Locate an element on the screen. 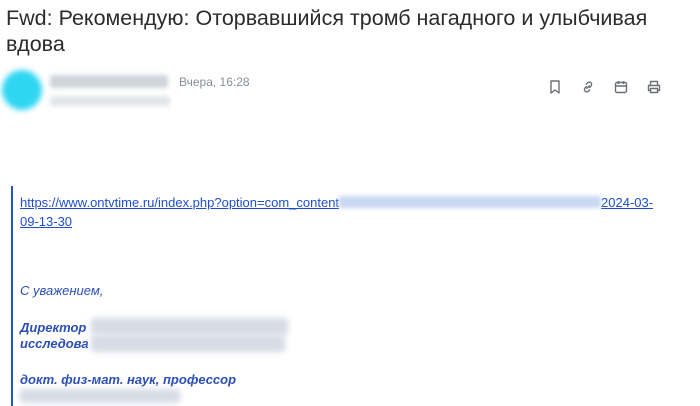 Image resolution: width=700 pixels, height=406 pixels. quote-bar is located at coordinates (12, 296).